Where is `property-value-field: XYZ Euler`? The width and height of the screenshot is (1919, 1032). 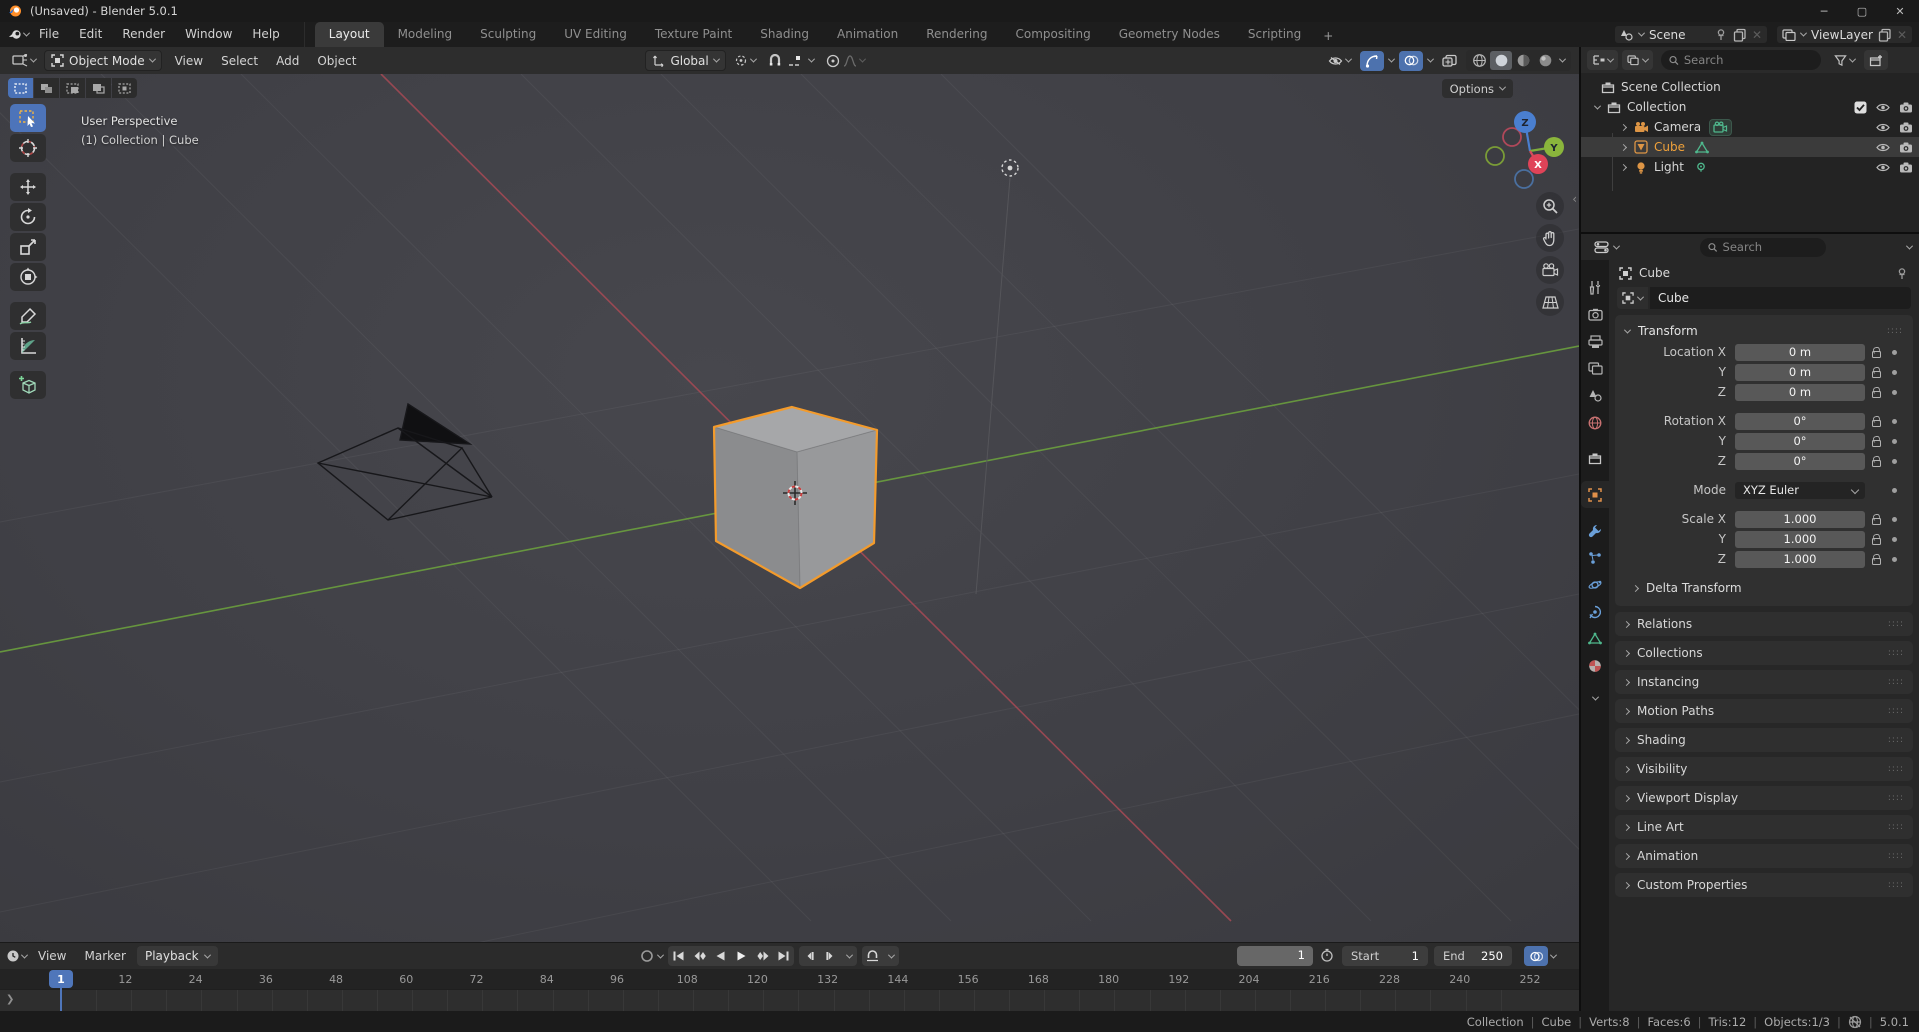
property-value-field: XYZ Euler is located at coordinates (1800, 490).